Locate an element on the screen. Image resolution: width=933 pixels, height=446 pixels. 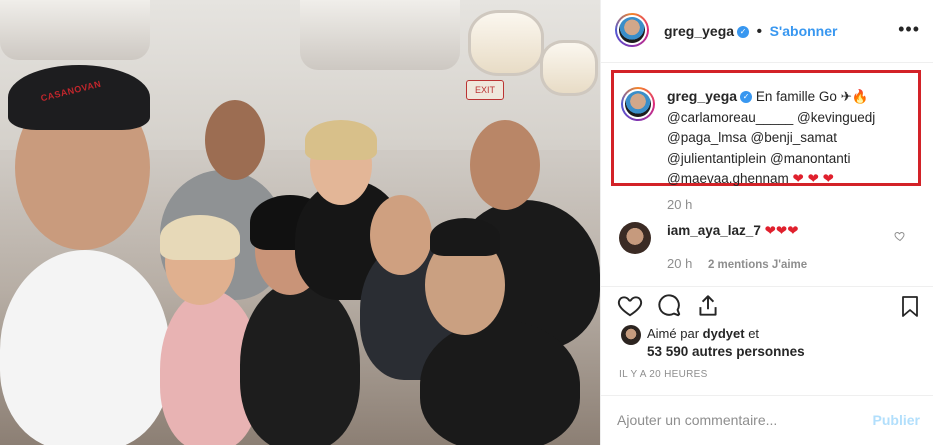
share-icon is located at coordinates (708, 308).